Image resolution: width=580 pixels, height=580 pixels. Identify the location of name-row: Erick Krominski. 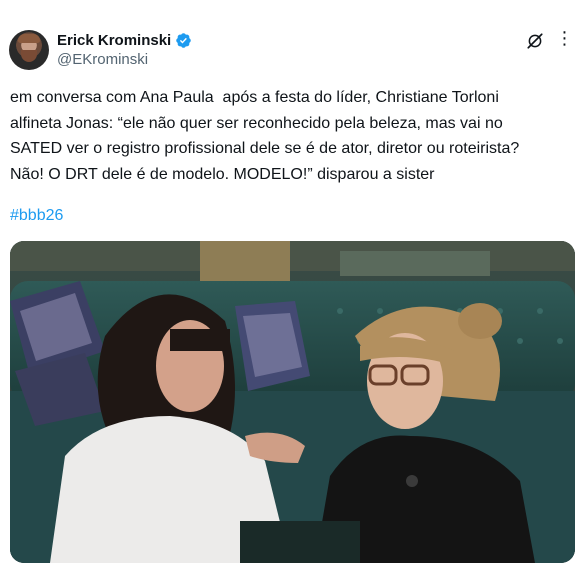
(124, 40).